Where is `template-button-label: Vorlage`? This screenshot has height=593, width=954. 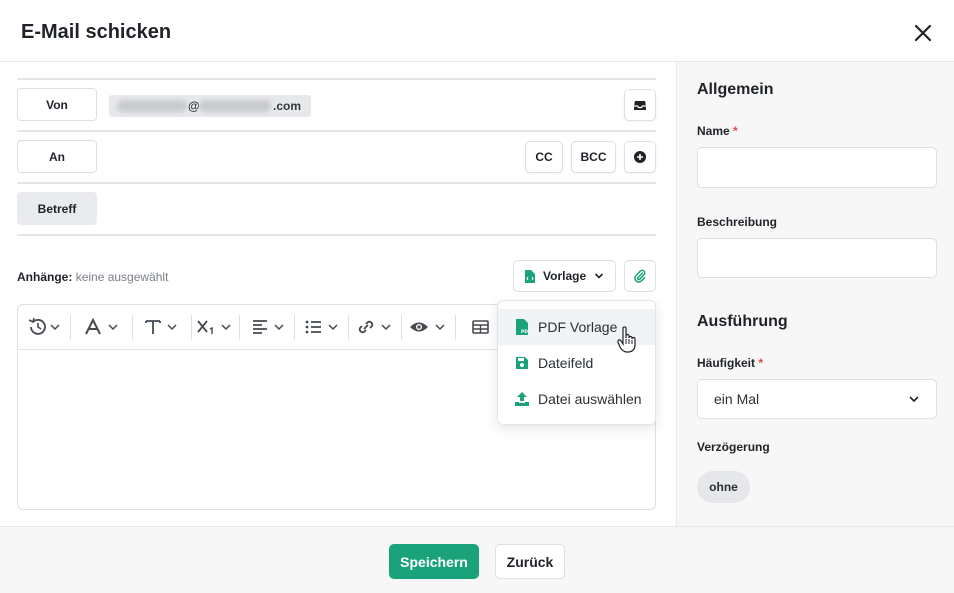
template-button-label: Vorlage is located at coordinates (565, 276).